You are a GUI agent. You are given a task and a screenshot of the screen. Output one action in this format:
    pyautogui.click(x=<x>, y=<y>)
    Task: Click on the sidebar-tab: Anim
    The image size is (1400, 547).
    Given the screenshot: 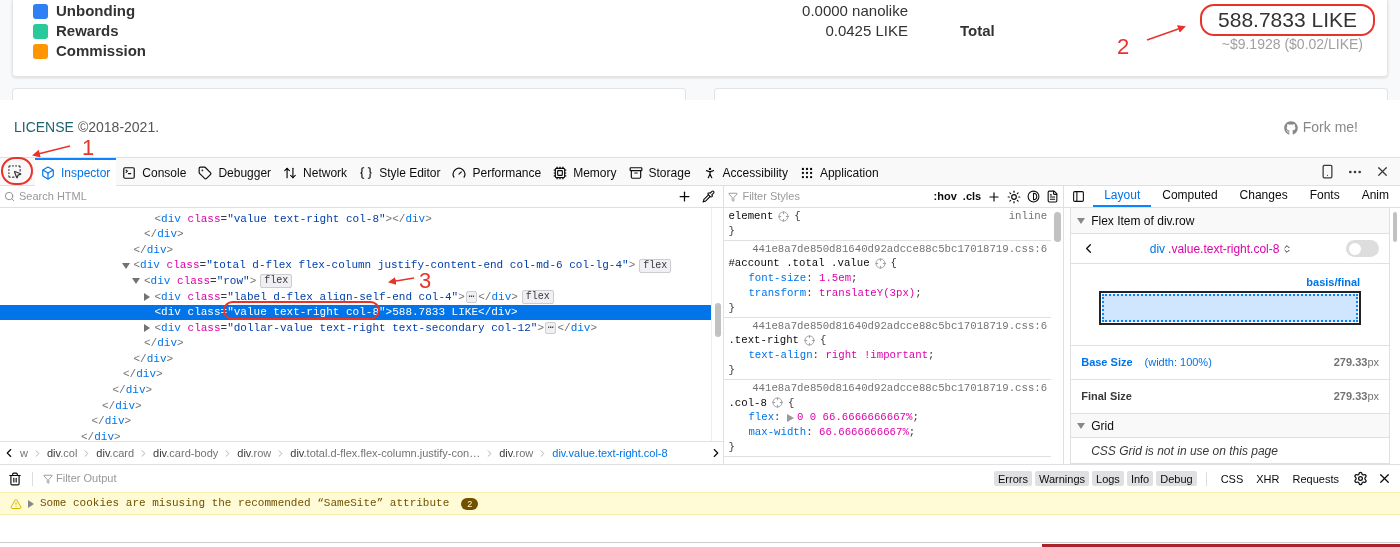 What is the action you would take?
    pyautogui.click(x=1375, y=196)
    